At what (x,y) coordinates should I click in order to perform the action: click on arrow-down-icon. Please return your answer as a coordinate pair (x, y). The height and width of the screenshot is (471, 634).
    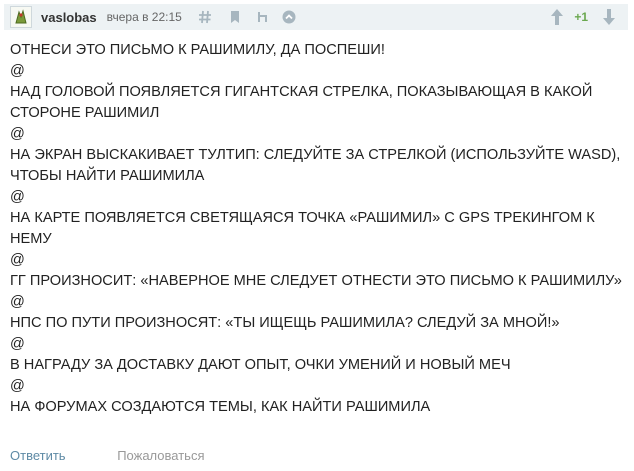
    Looking at the image, I should click on (609, 17).